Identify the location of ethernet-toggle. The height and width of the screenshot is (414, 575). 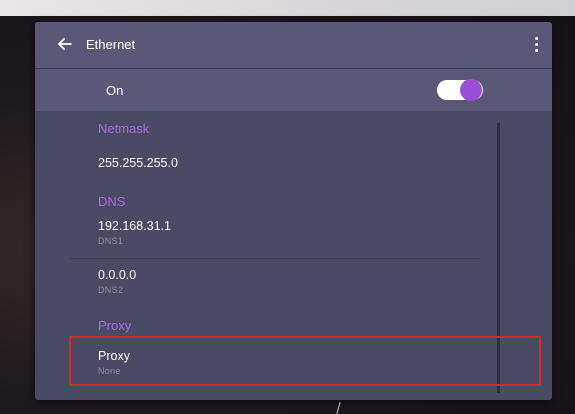
(460, 90).